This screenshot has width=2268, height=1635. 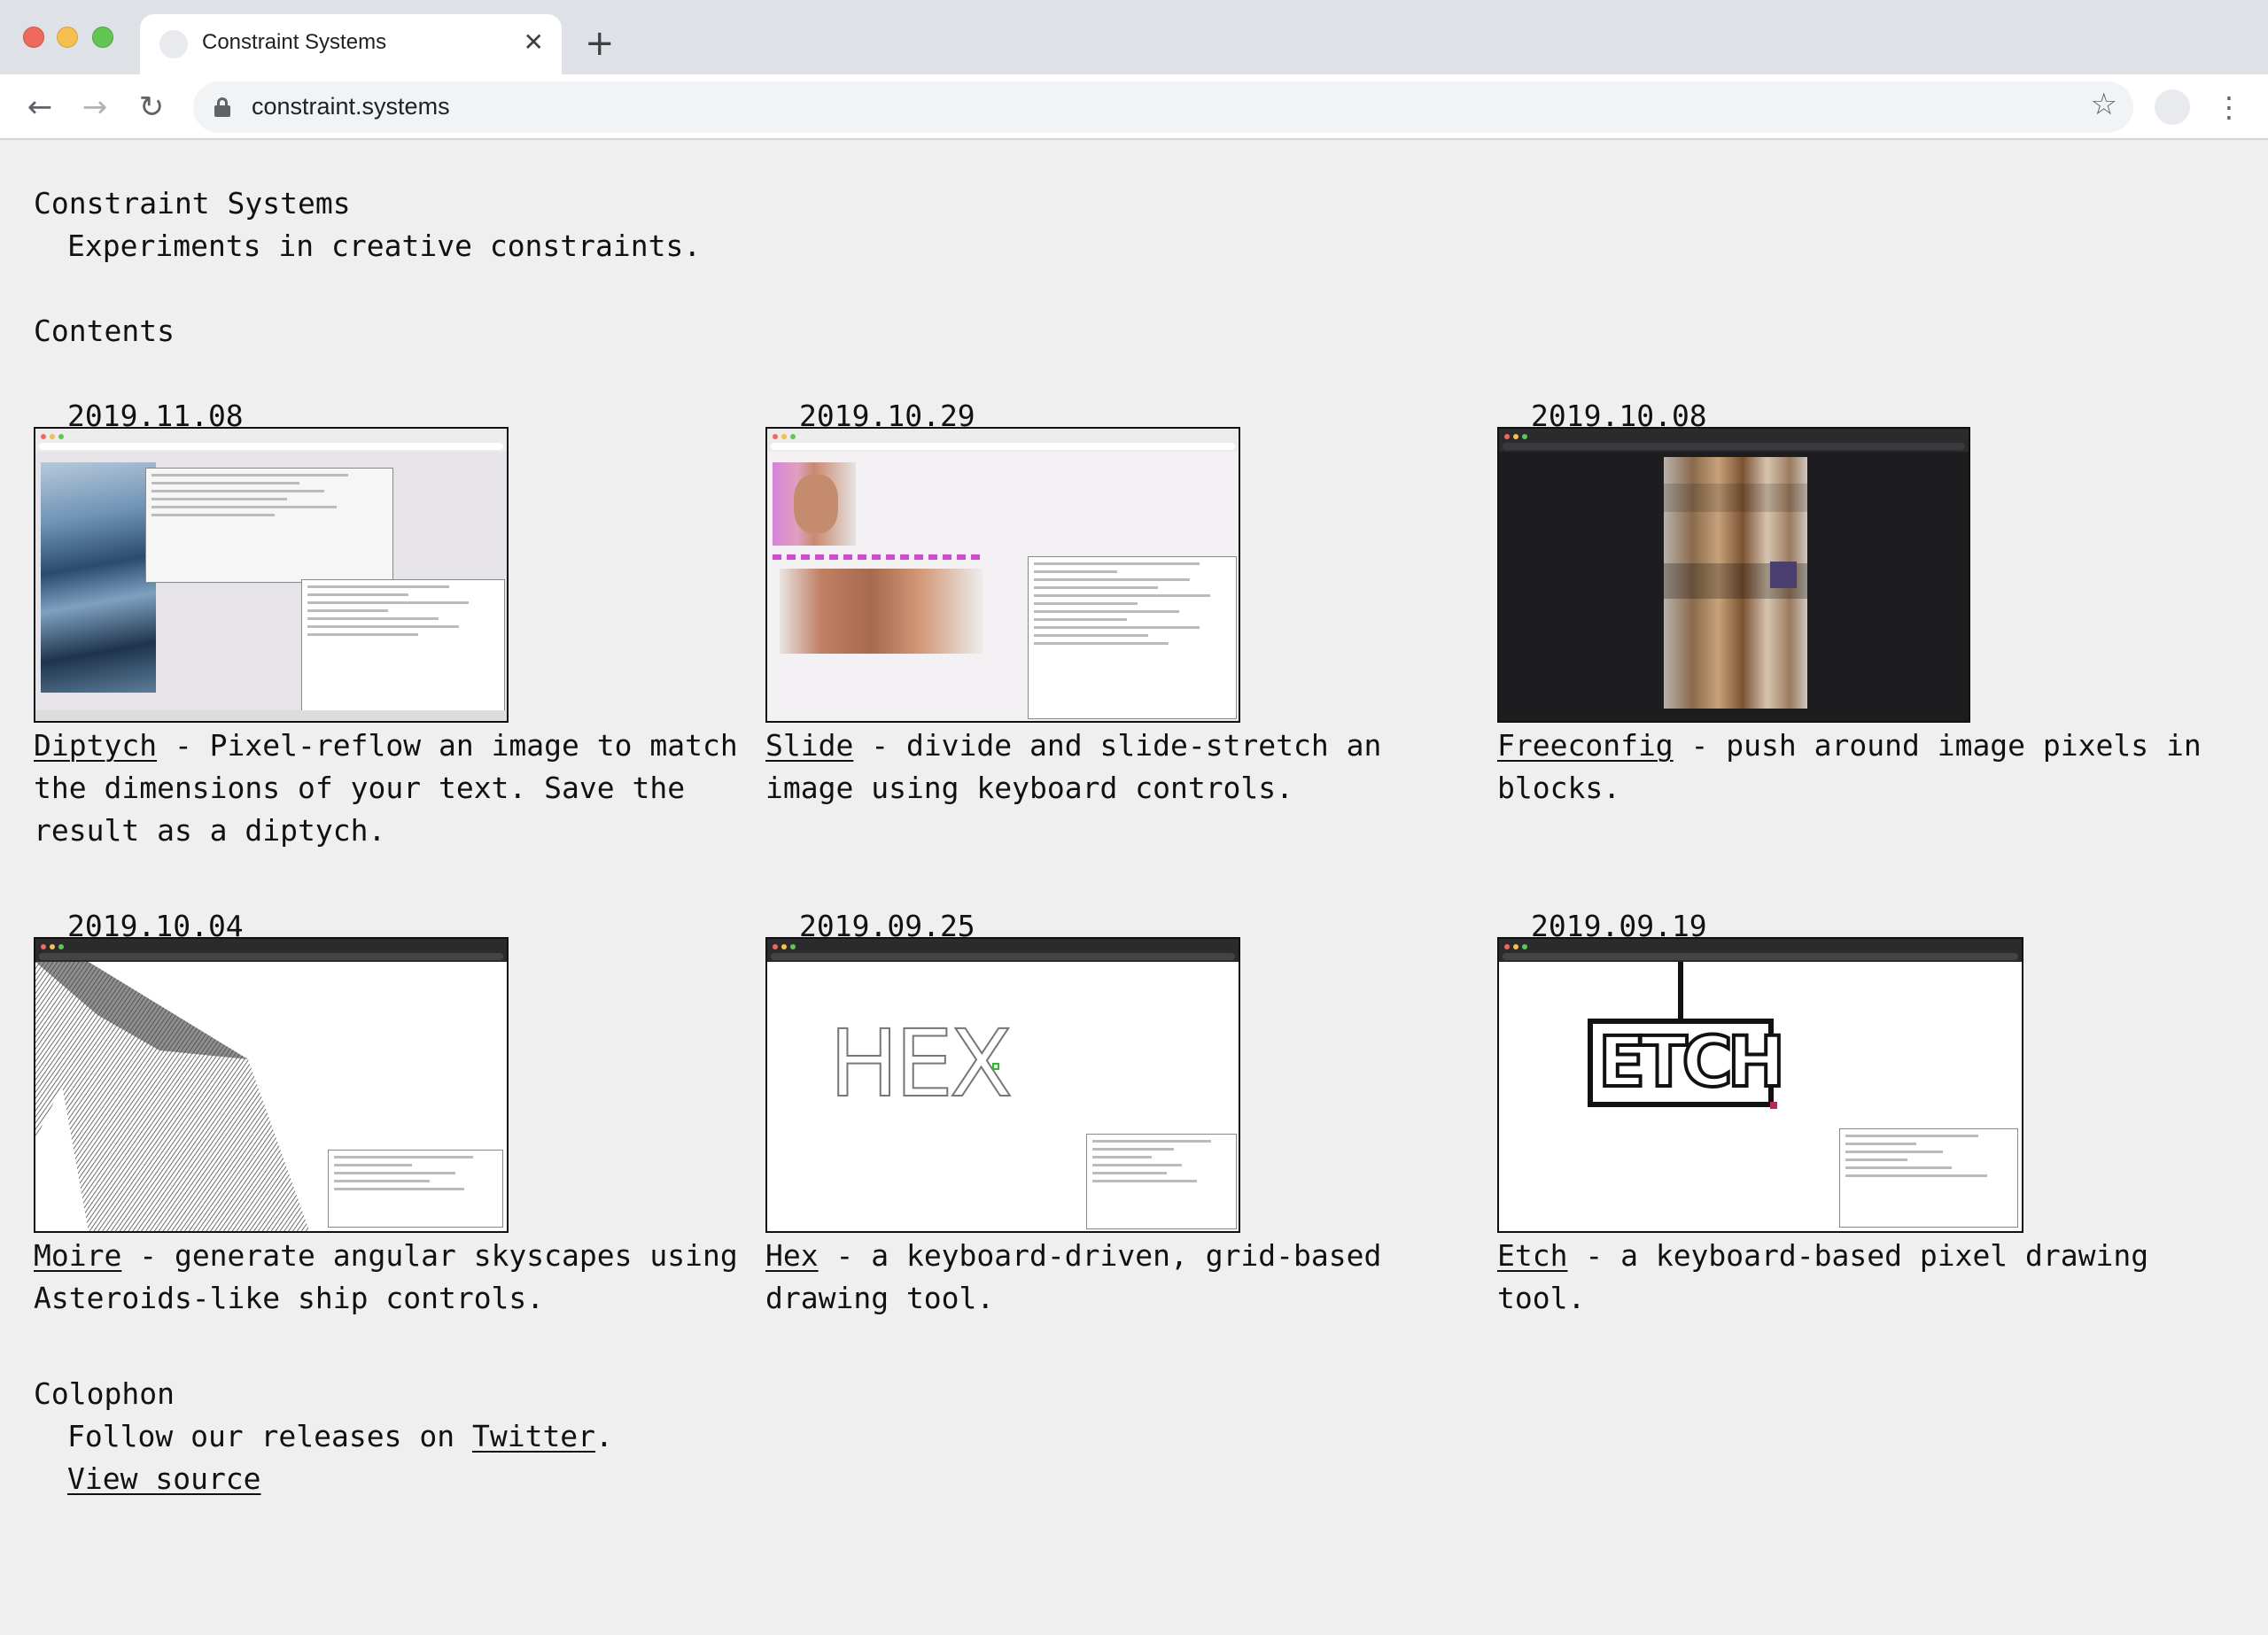 What do you see at coordinates (173, 44) in the screenshot?
I see `favicon-icon` at bounding box center [173, 44].